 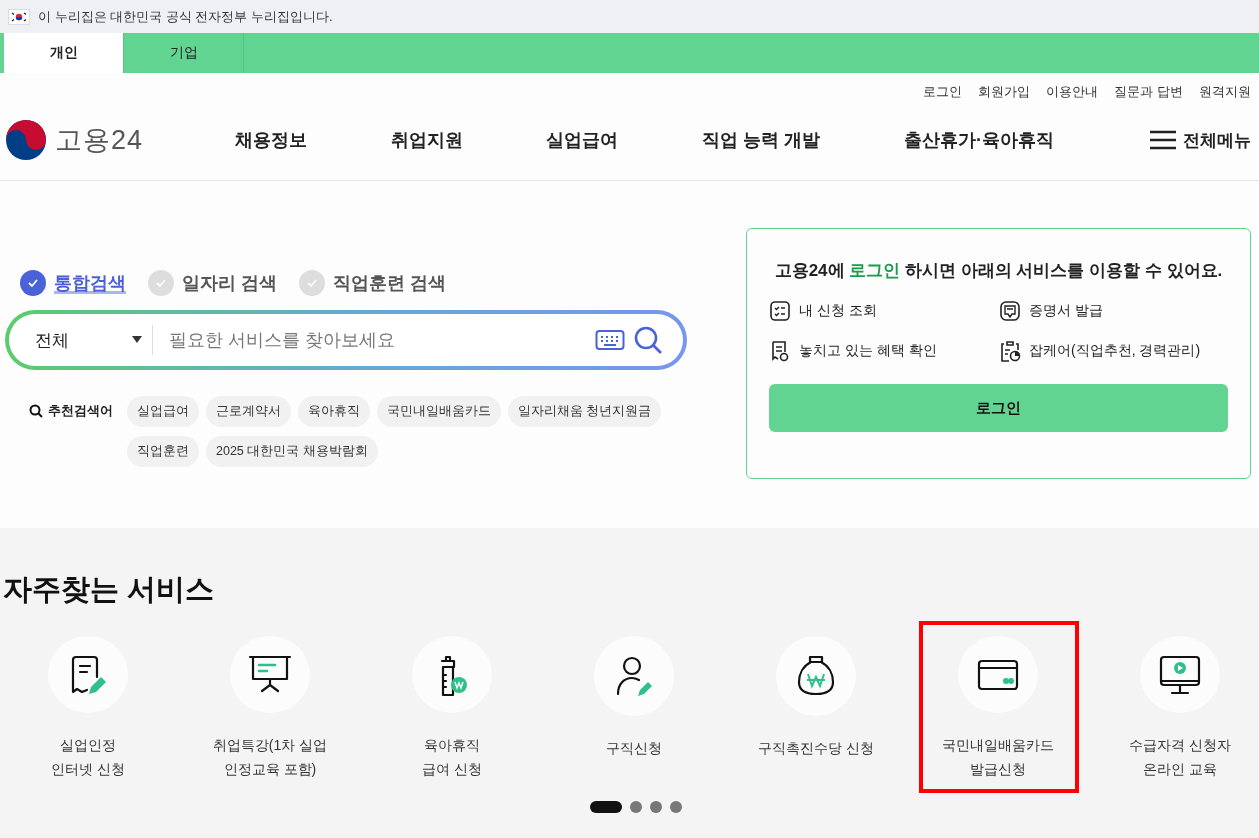 I want to click on keyword-chip: 2025 대한민국 채용박람회, so click(x=292, y=451).